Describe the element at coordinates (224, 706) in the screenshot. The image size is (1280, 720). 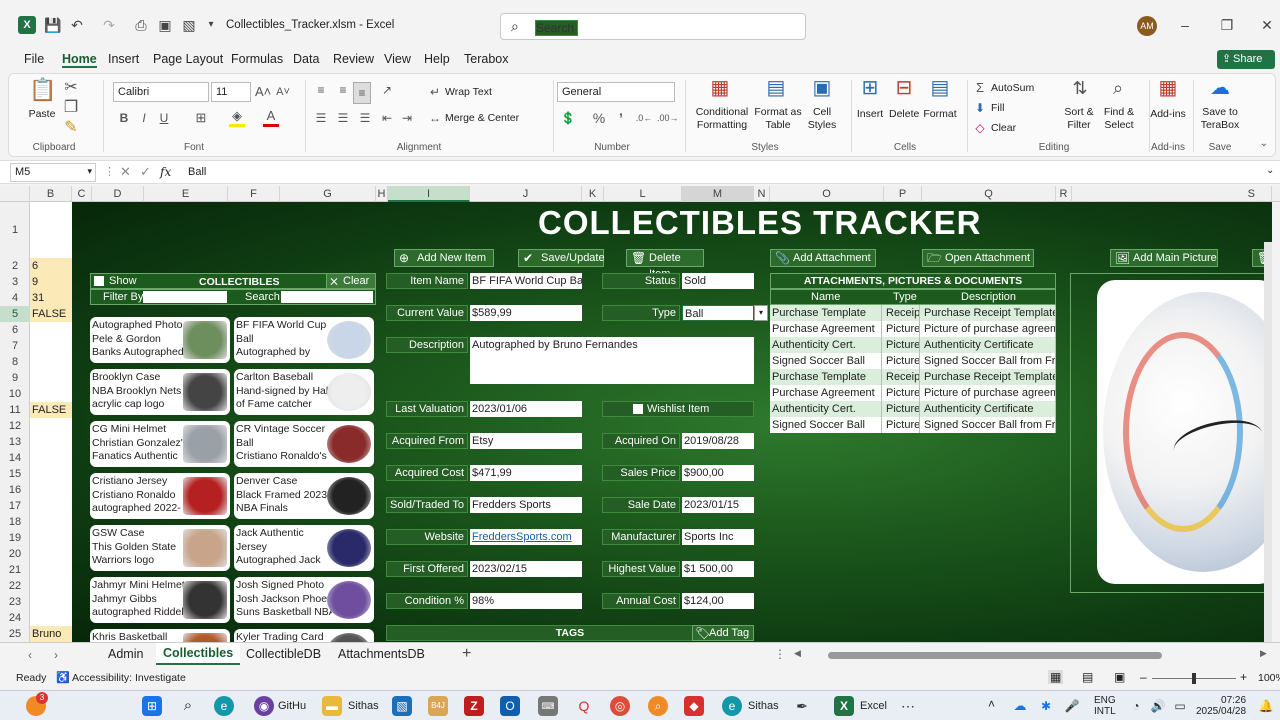
I see `edge-icon: e` at that location.